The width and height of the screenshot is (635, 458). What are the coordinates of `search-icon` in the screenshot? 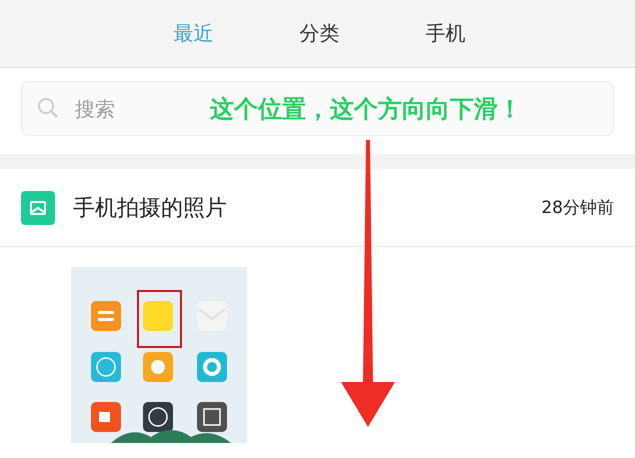 It's located at (48, 108).